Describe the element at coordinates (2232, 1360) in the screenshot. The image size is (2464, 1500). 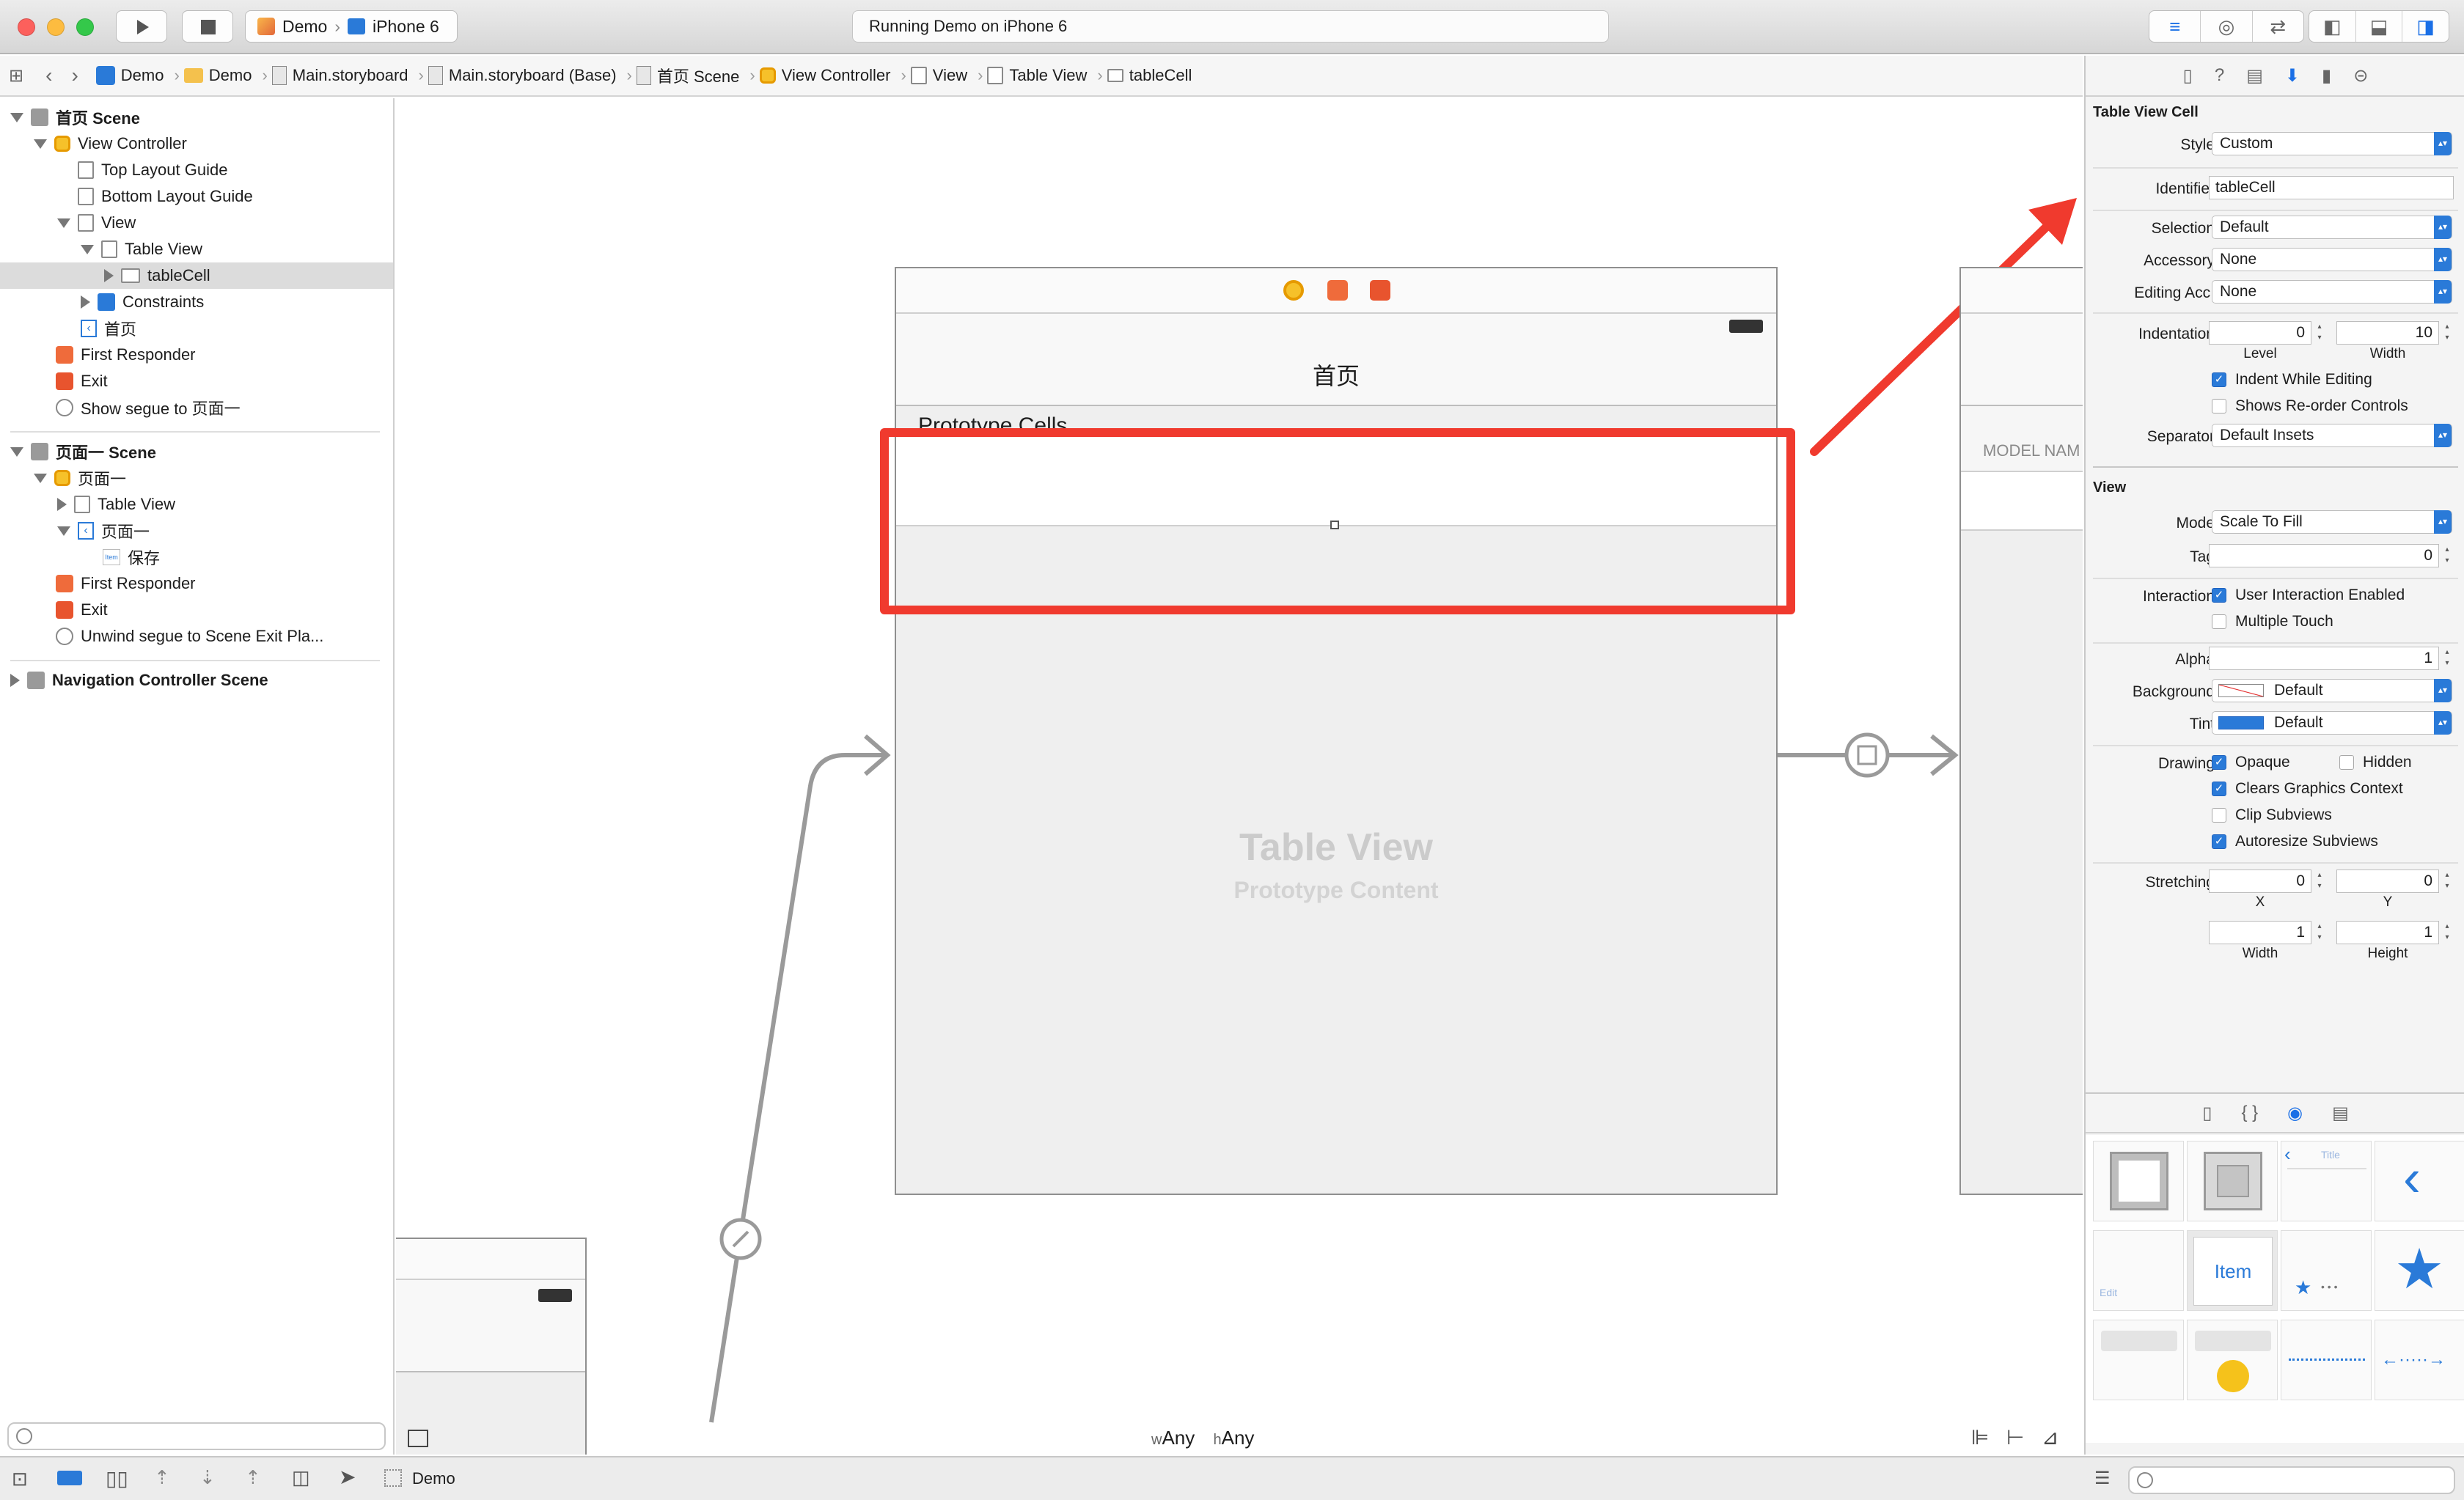
I see `library-search-display` at that location.